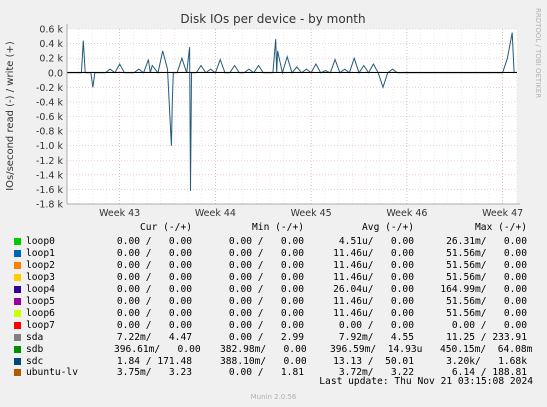  Describe the element at coordinates (40, 241) in the screenshot. I see `legend-name: loop0` at that location.